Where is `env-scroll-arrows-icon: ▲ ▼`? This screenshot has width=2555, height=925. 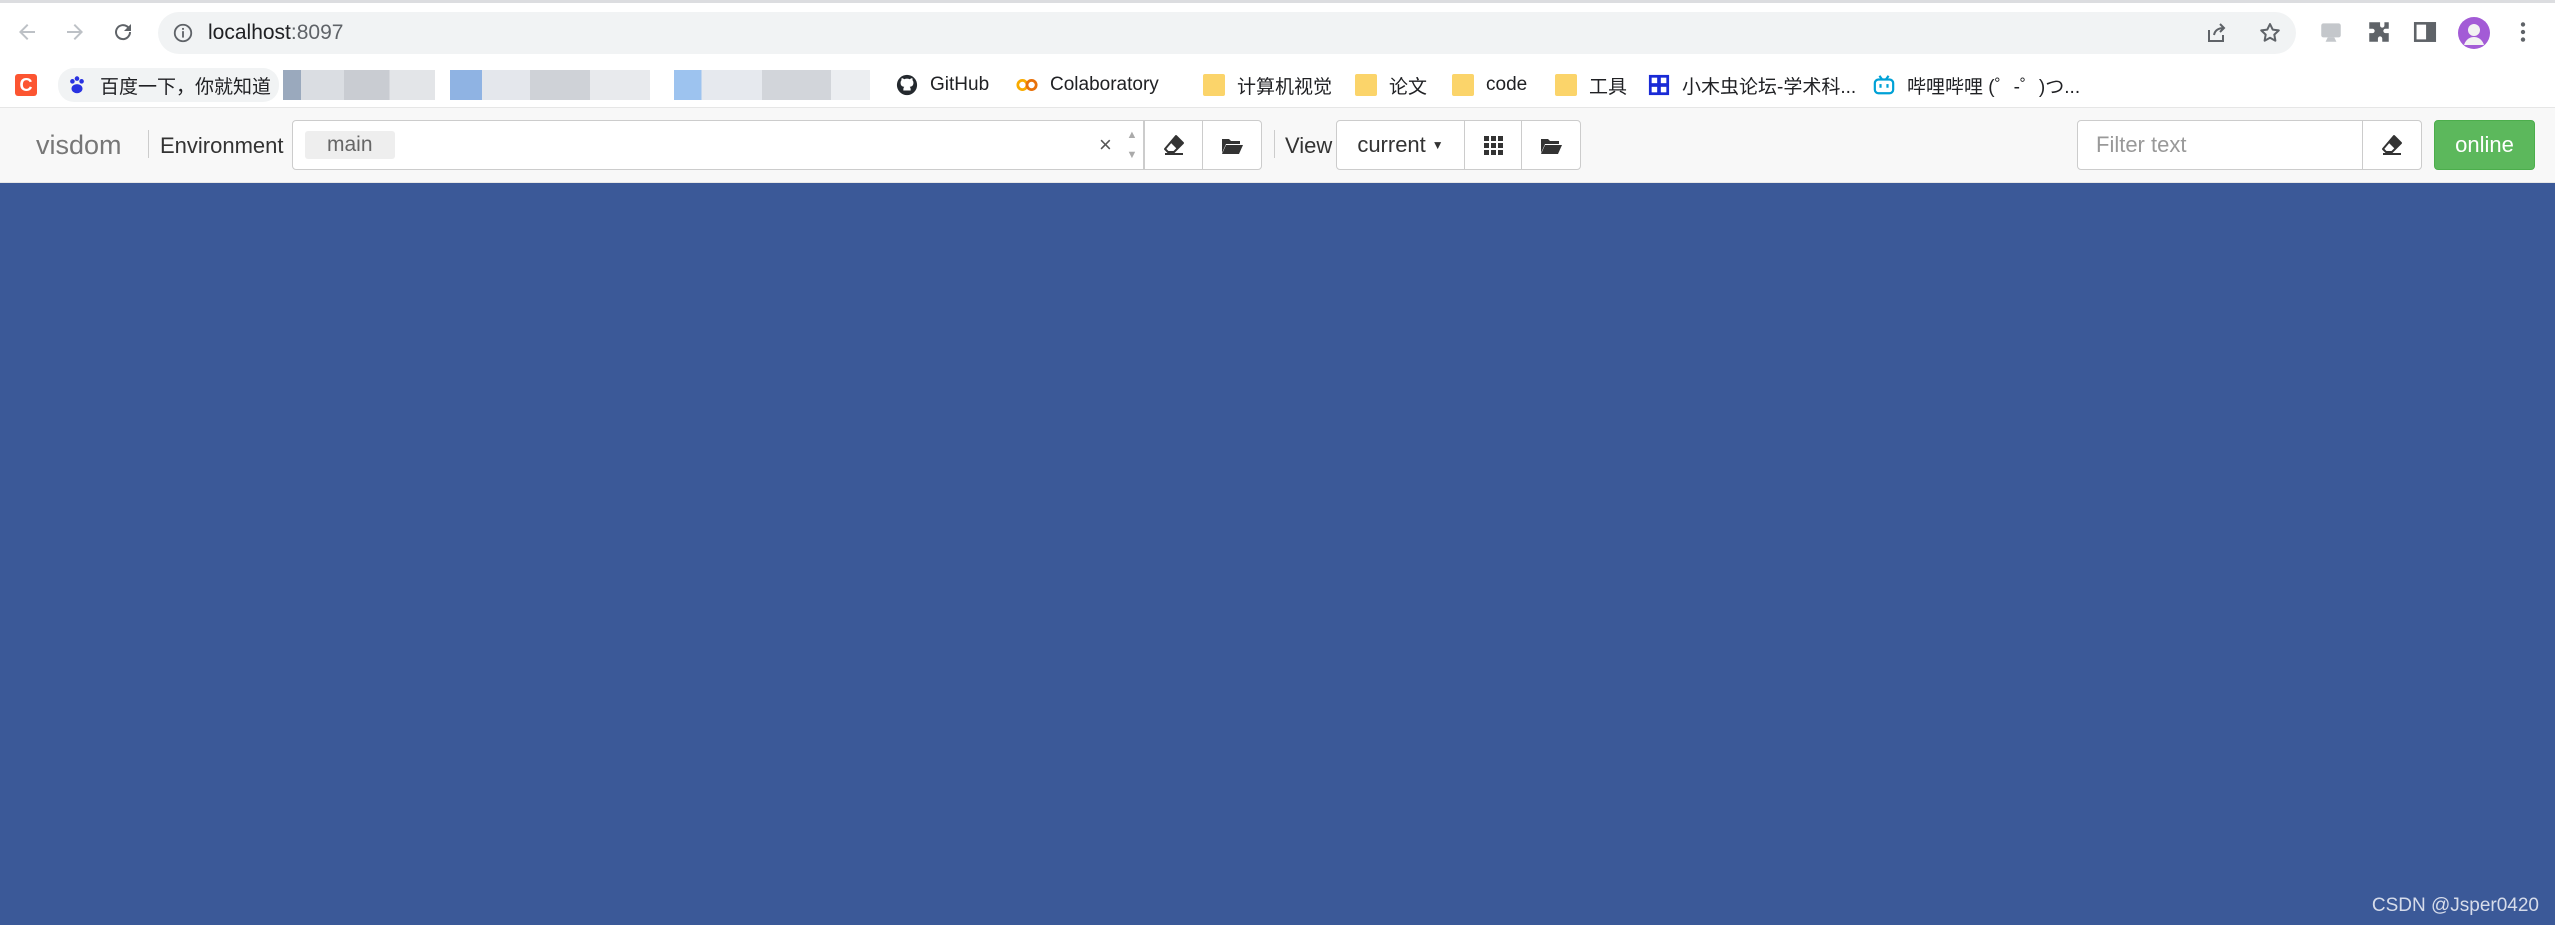 env-scroll-arrows-icon: ▲ ▼ is located at coordinates (1132, 145).